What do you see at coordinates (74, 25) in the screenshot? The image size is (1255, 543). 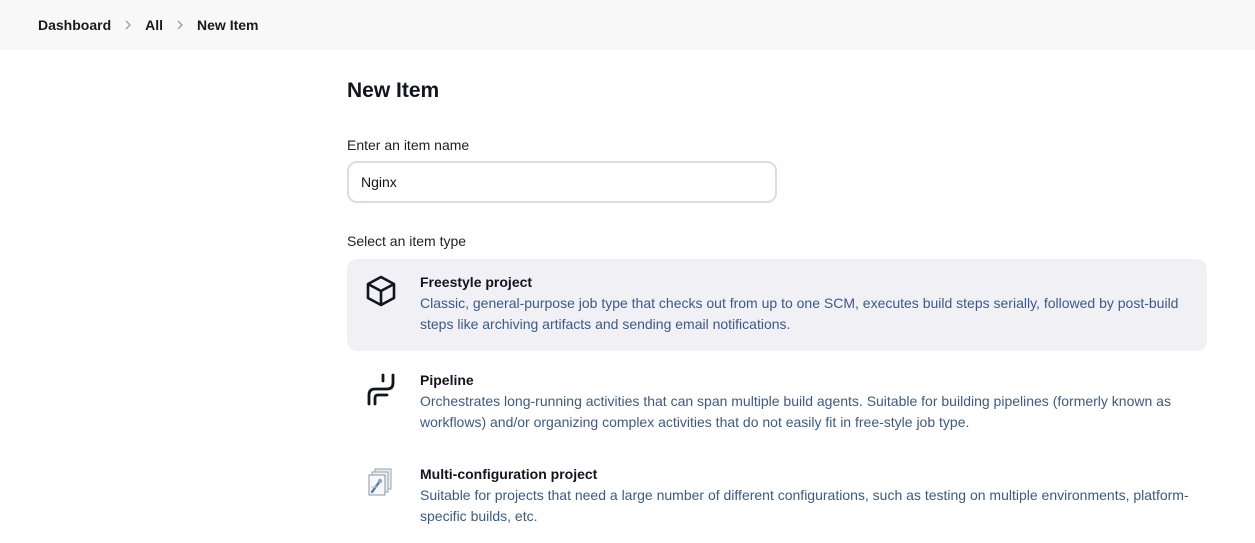 I see `breadcrumb-dashboard: Dashboard` at bounding box center [74, 25].